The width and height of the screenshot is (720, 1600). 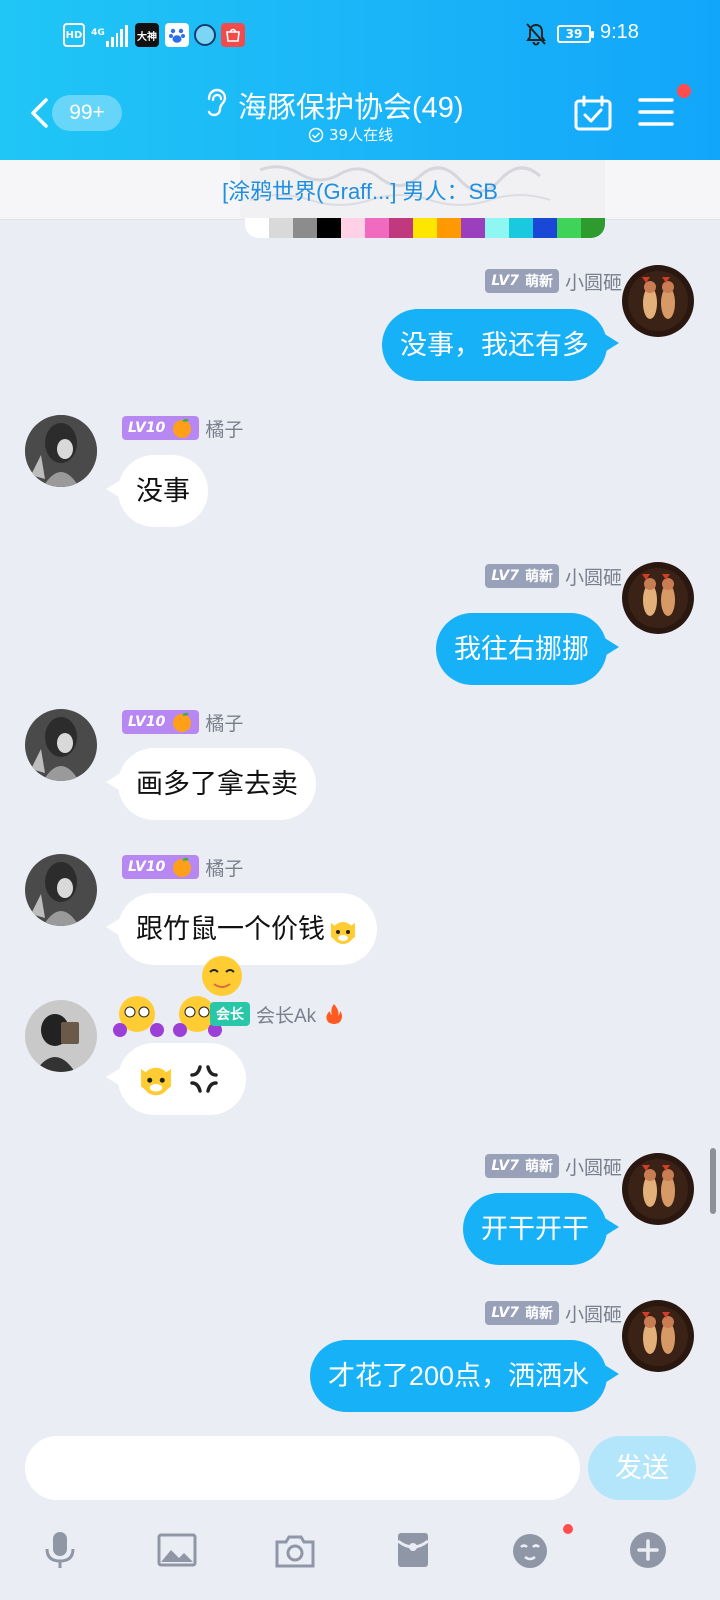 I want to click on message-bubble: 开干开干, so click(x=541, y=1229).